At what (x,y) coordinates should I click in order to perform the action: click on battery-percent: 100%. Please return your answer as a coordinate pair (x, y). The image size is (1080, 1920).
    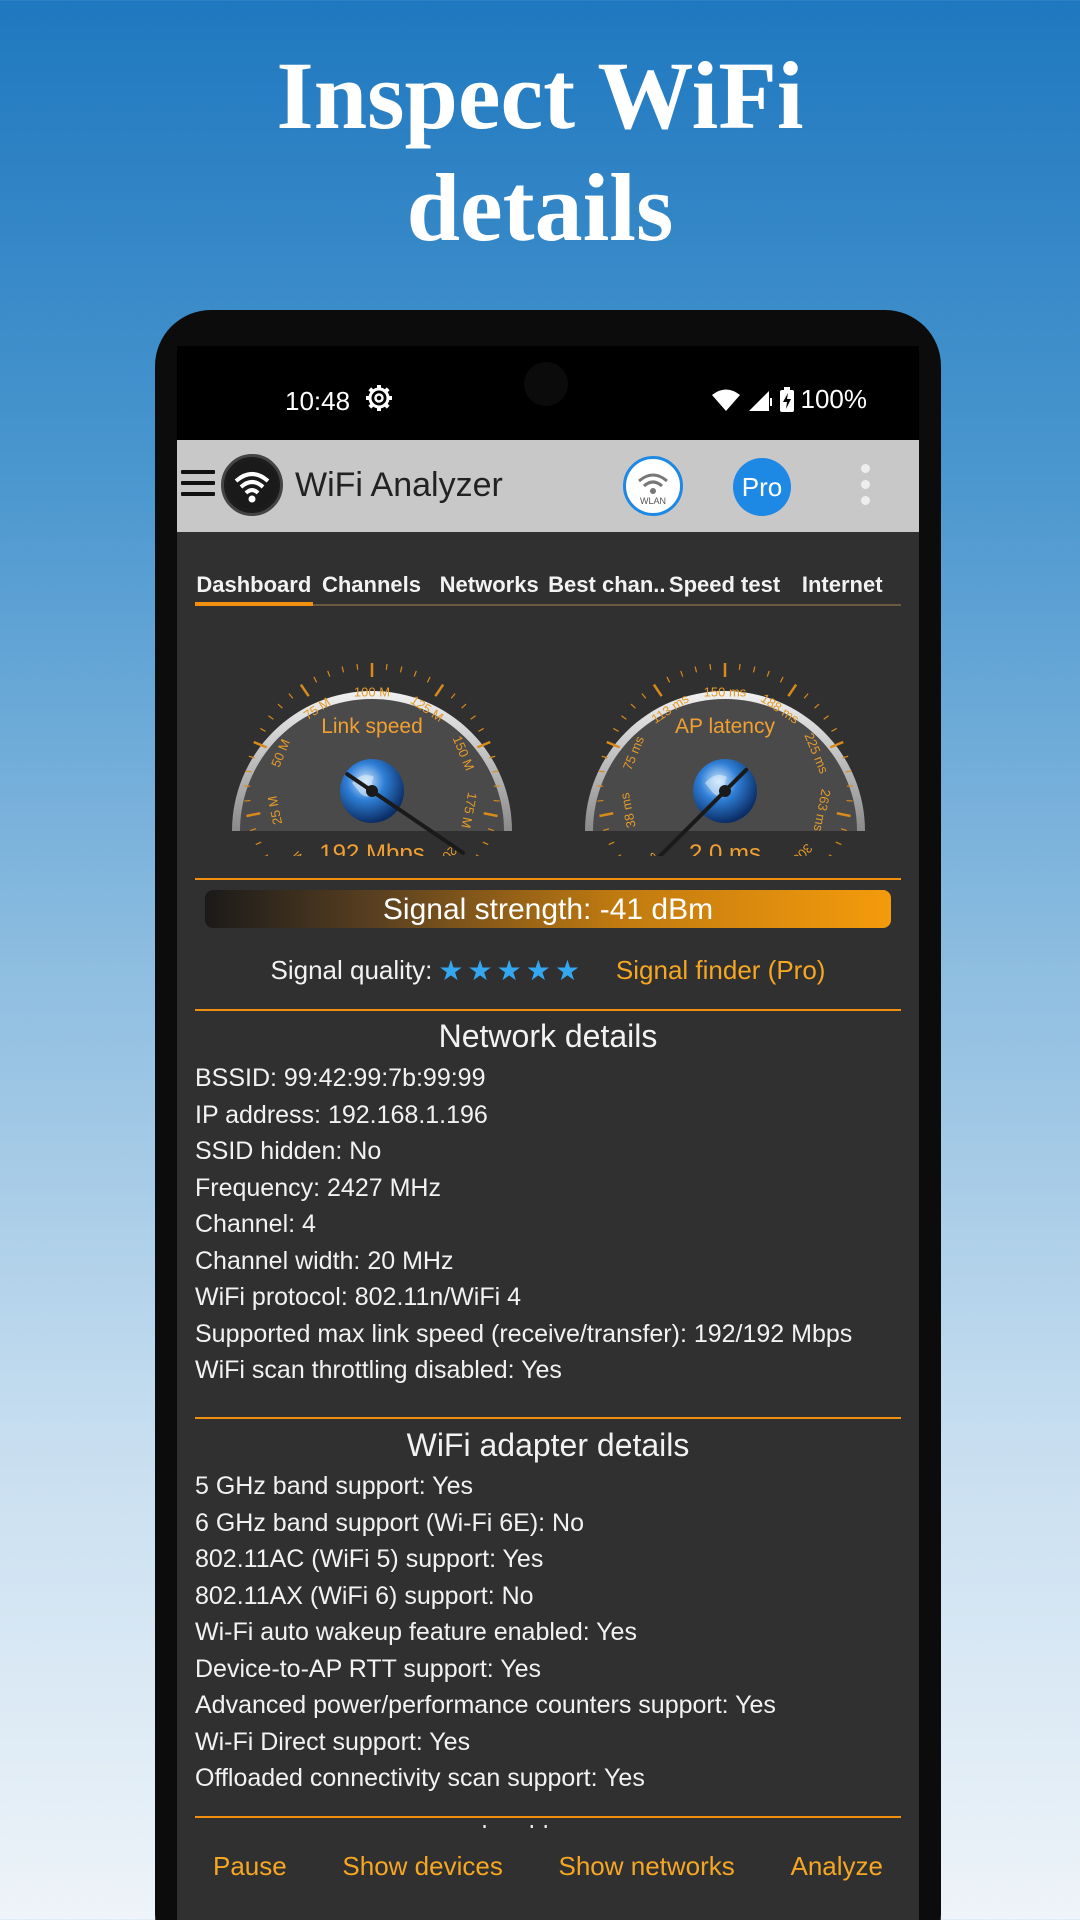
    Looking at the image, I should click on (834, 399).